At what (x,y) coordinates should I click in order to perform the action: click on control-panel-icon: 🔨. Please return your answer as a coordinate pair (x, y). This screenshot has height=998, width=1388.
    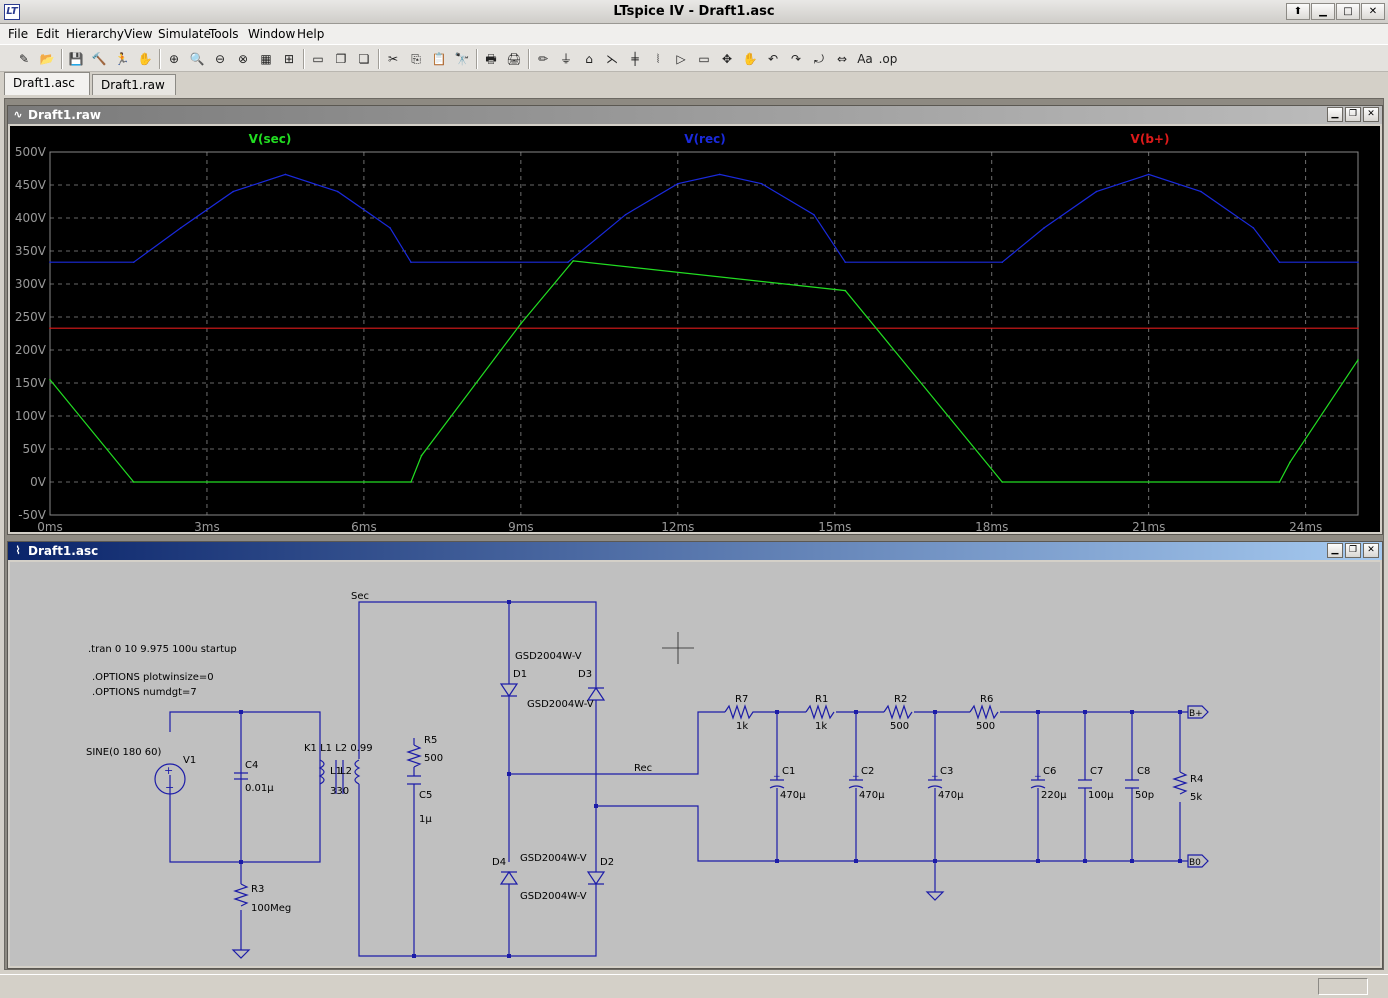
    Looking at the image, I should click on (99, 59).